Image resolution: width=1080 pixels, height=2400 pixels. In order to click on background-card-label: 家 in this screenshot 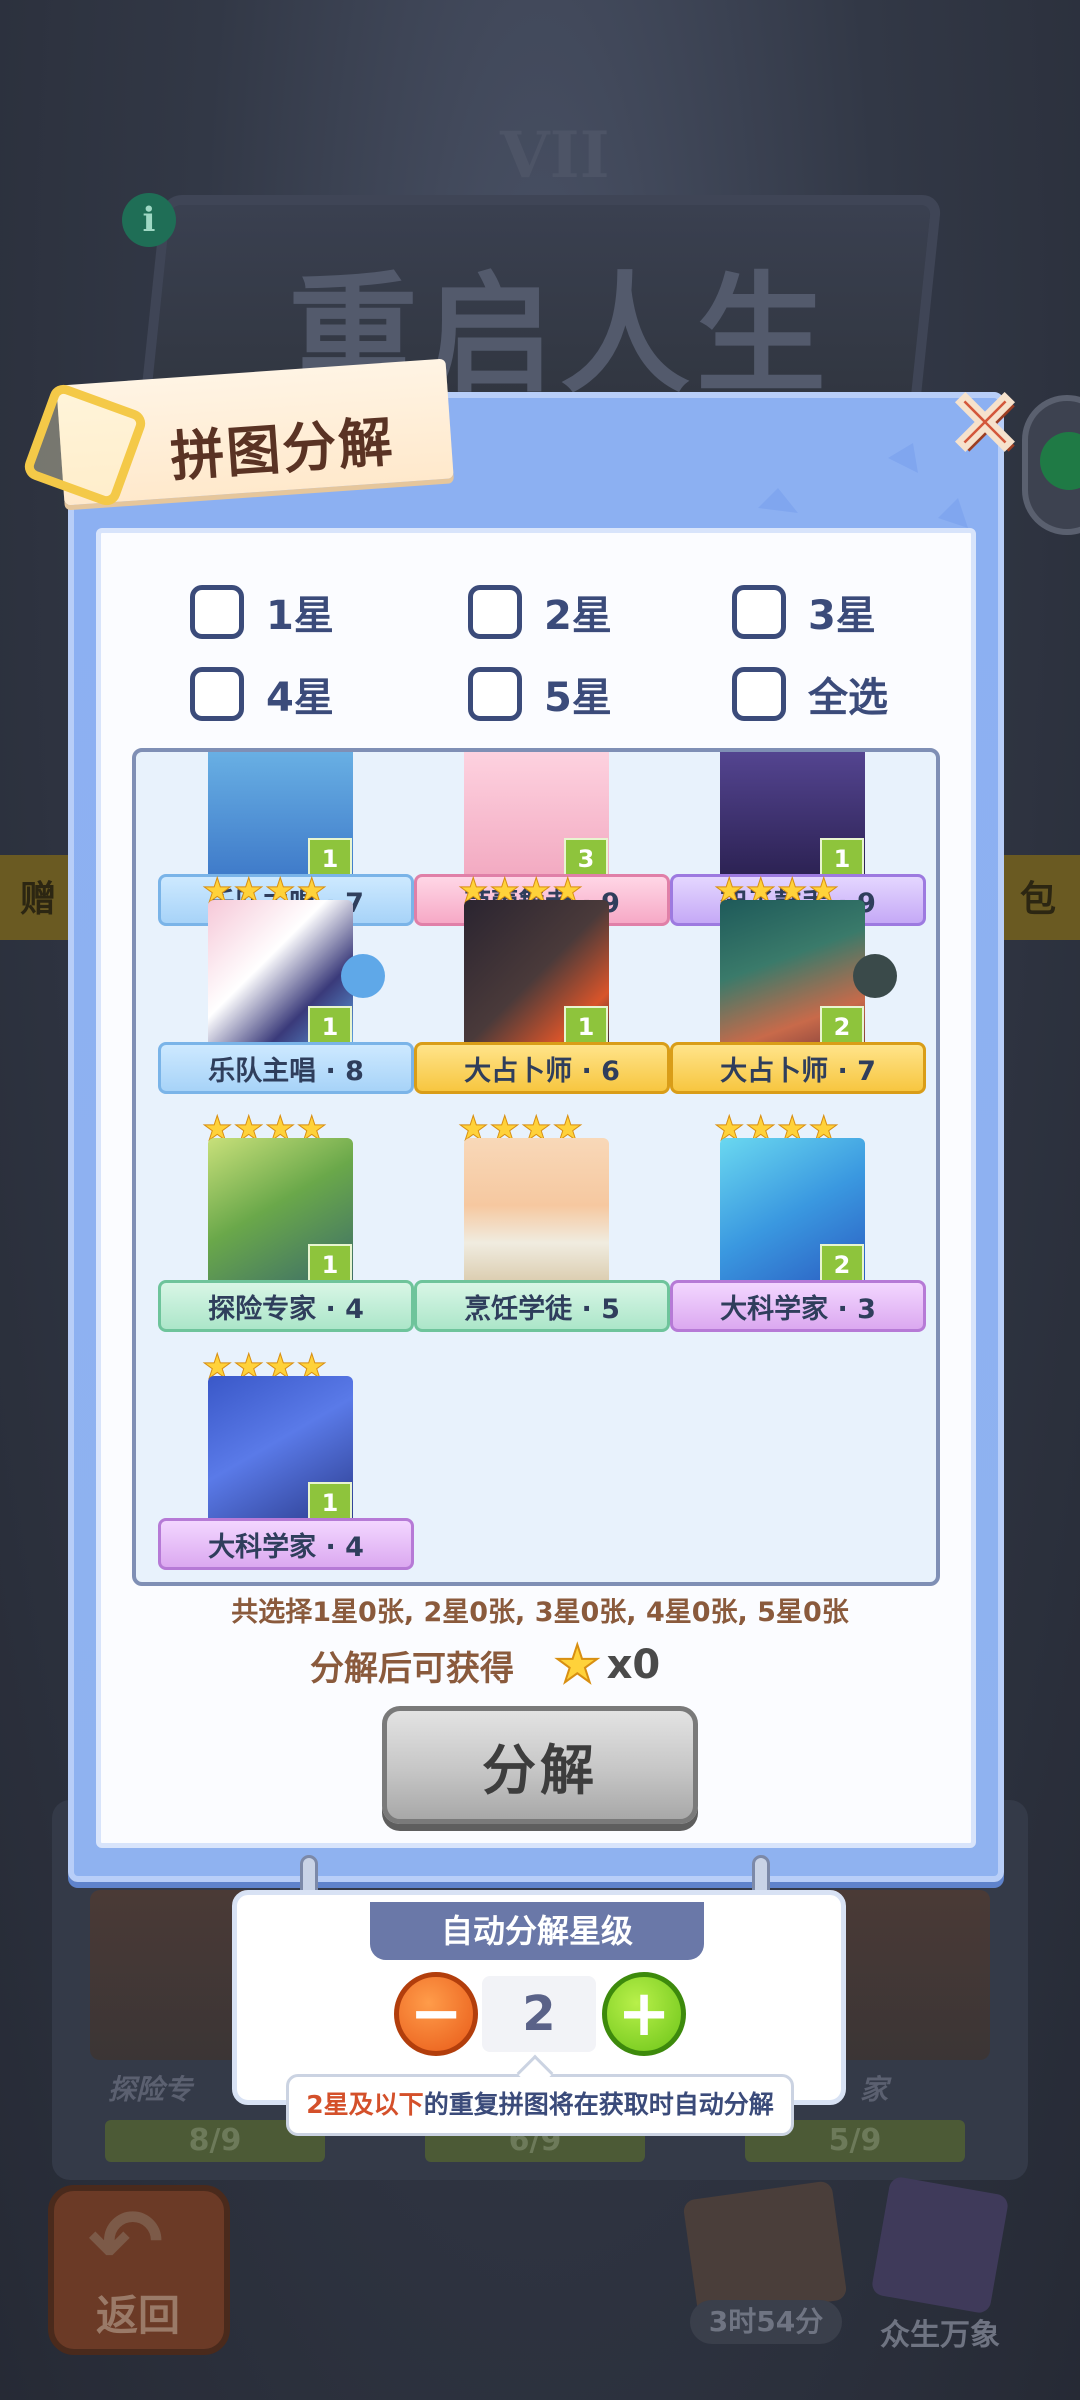, I will do `click(874, 2089)`.